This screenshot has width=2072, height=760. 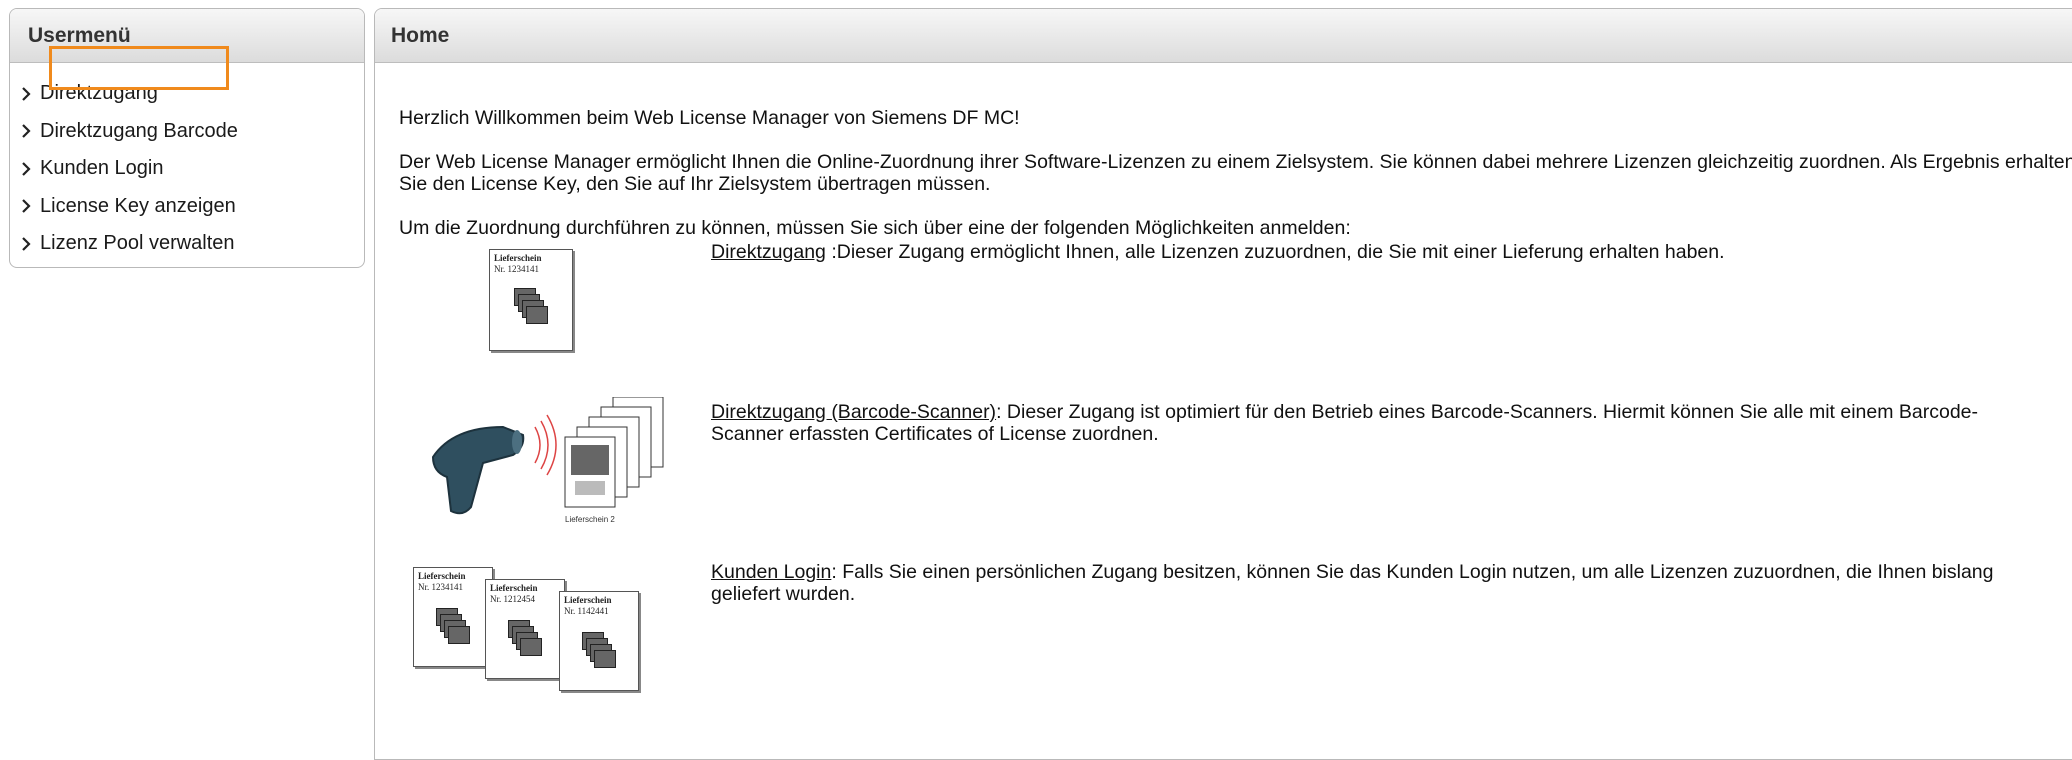 I want to click on menu-item-kunden-login: Kunden Login, so click(x=187, y=169).